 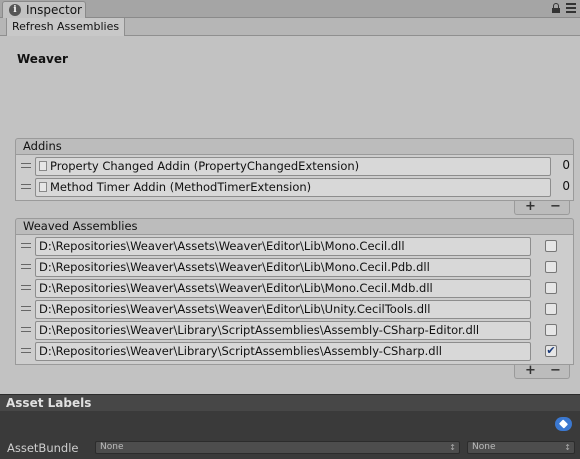 I want to click on refresh-assemblies-button: Refresh Assemblies, so click(x=66, y=27).